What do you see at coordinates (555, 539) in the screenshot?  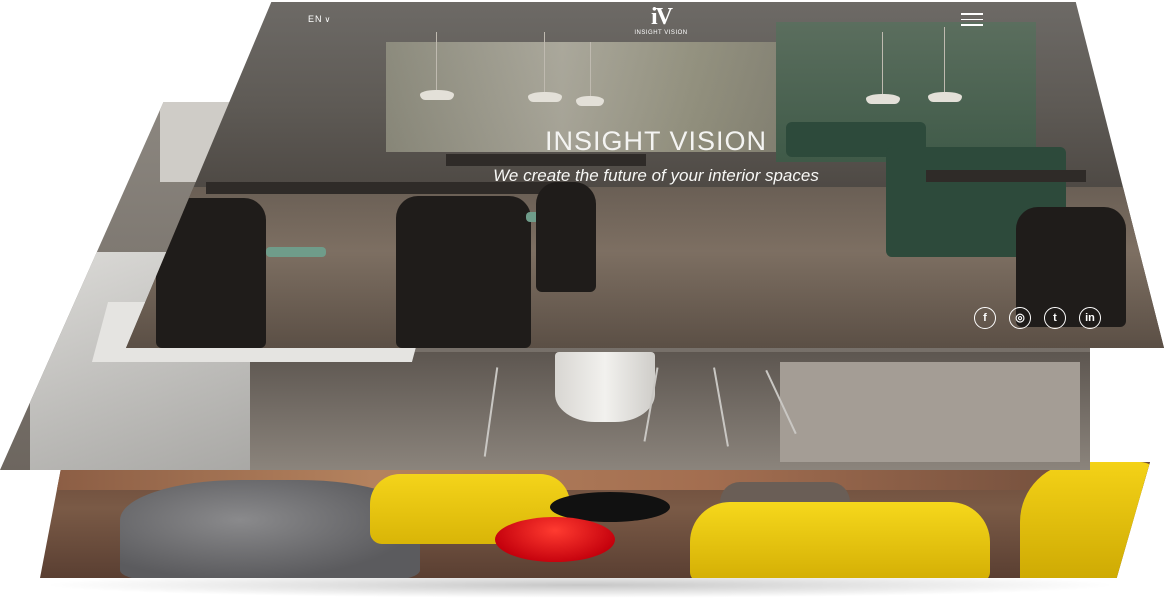 I see `red-side-table` at bounding box center [555, 539].